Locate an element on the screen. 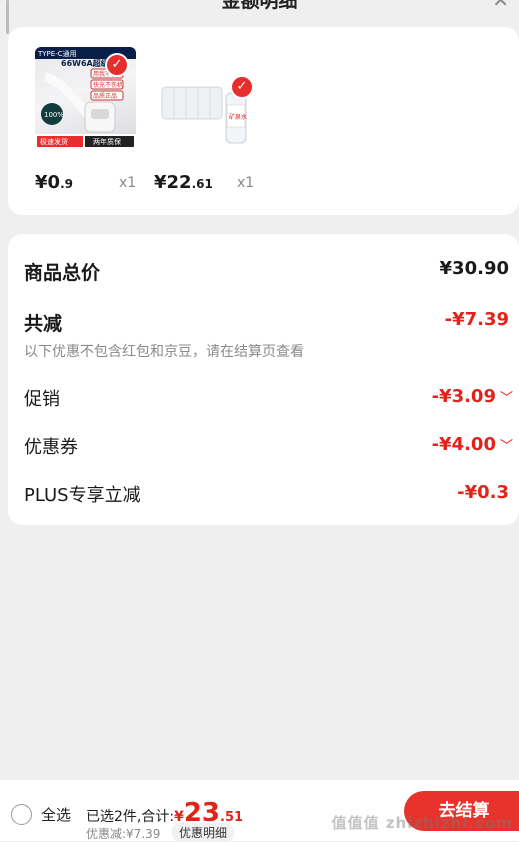 This screenshot has height=842, width=519. select-all-label: 全选 is located at coordinates (56, 814).